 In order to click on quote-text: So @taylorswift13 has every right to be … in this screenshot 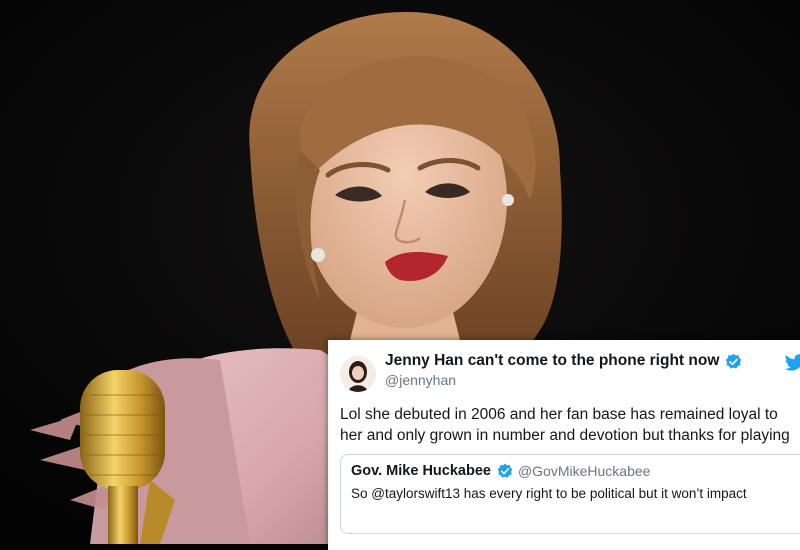, I will do `click(549, 493)`.